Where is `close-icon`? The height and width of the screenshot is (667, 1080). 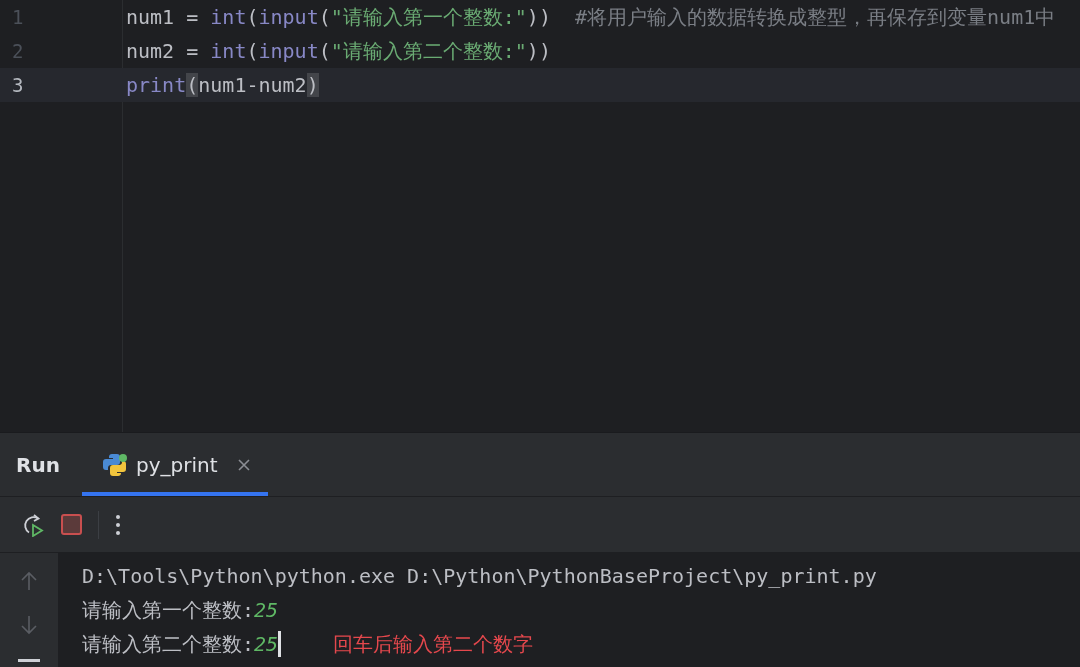
close-icon is located at coordinates (243, 464).